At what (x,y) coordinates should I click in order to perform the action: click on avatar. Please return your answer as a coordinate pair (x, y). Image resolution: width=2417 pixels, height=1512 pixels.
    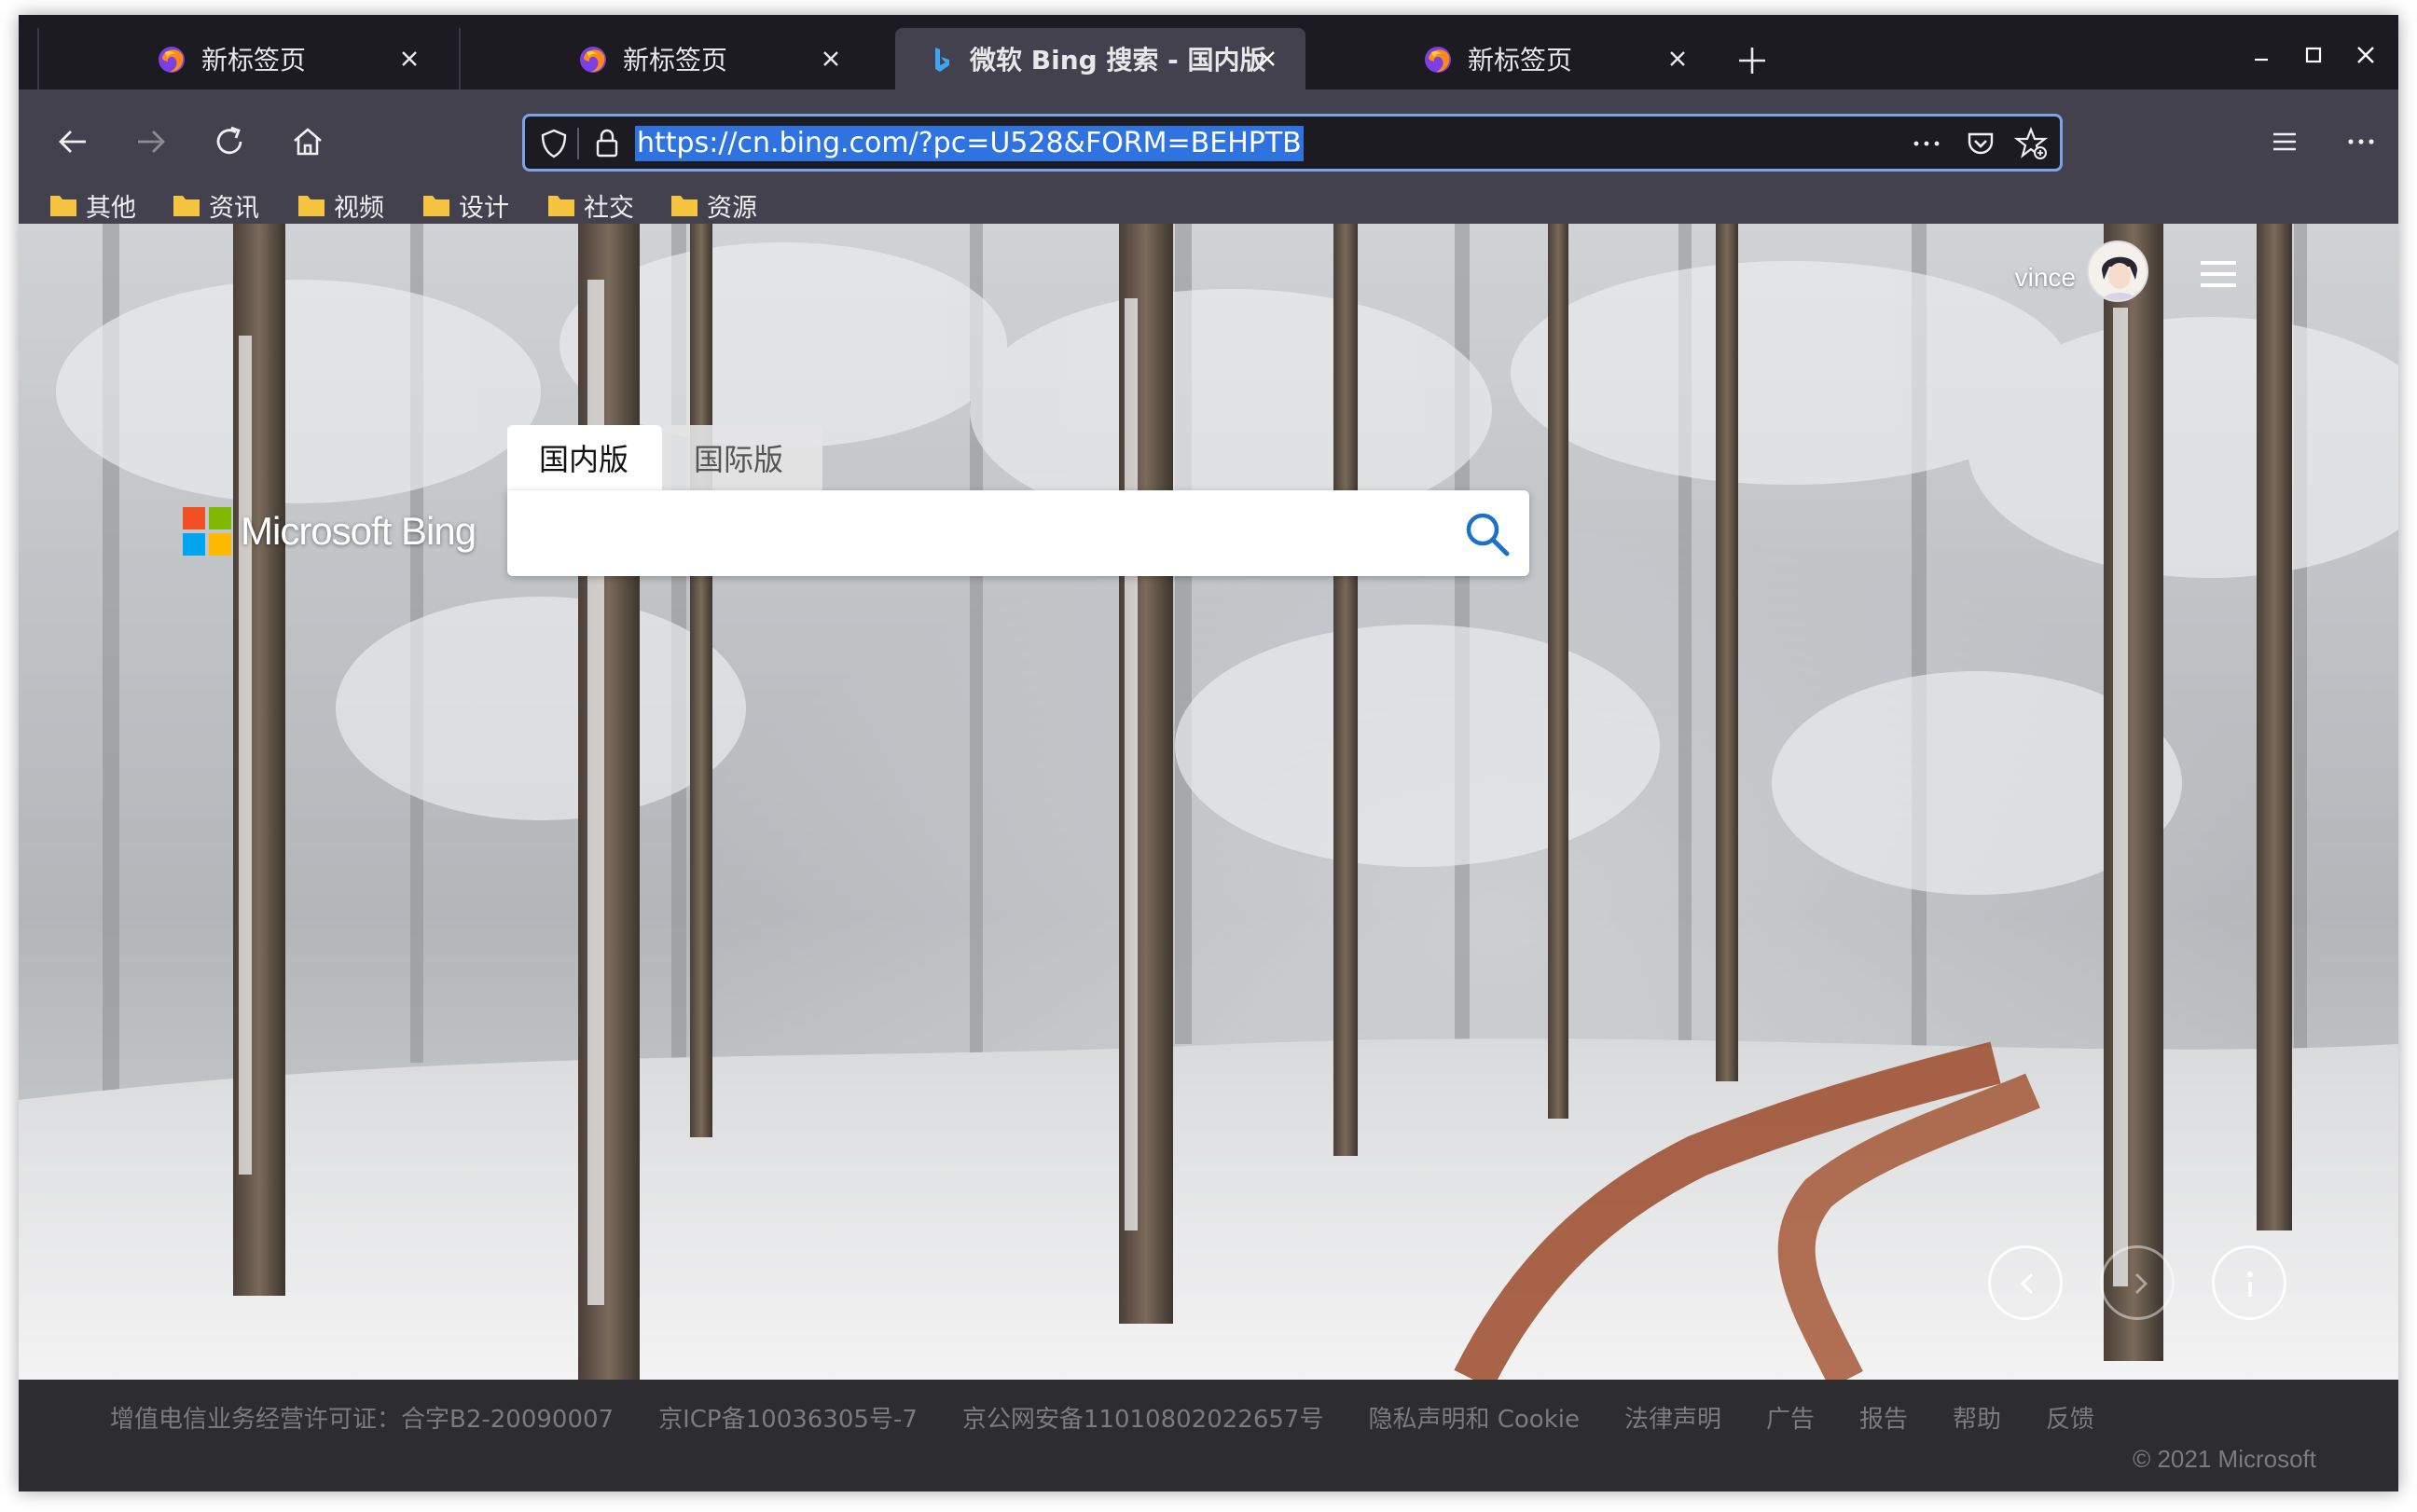
    Looking at the image, I should click on (2117, 272).